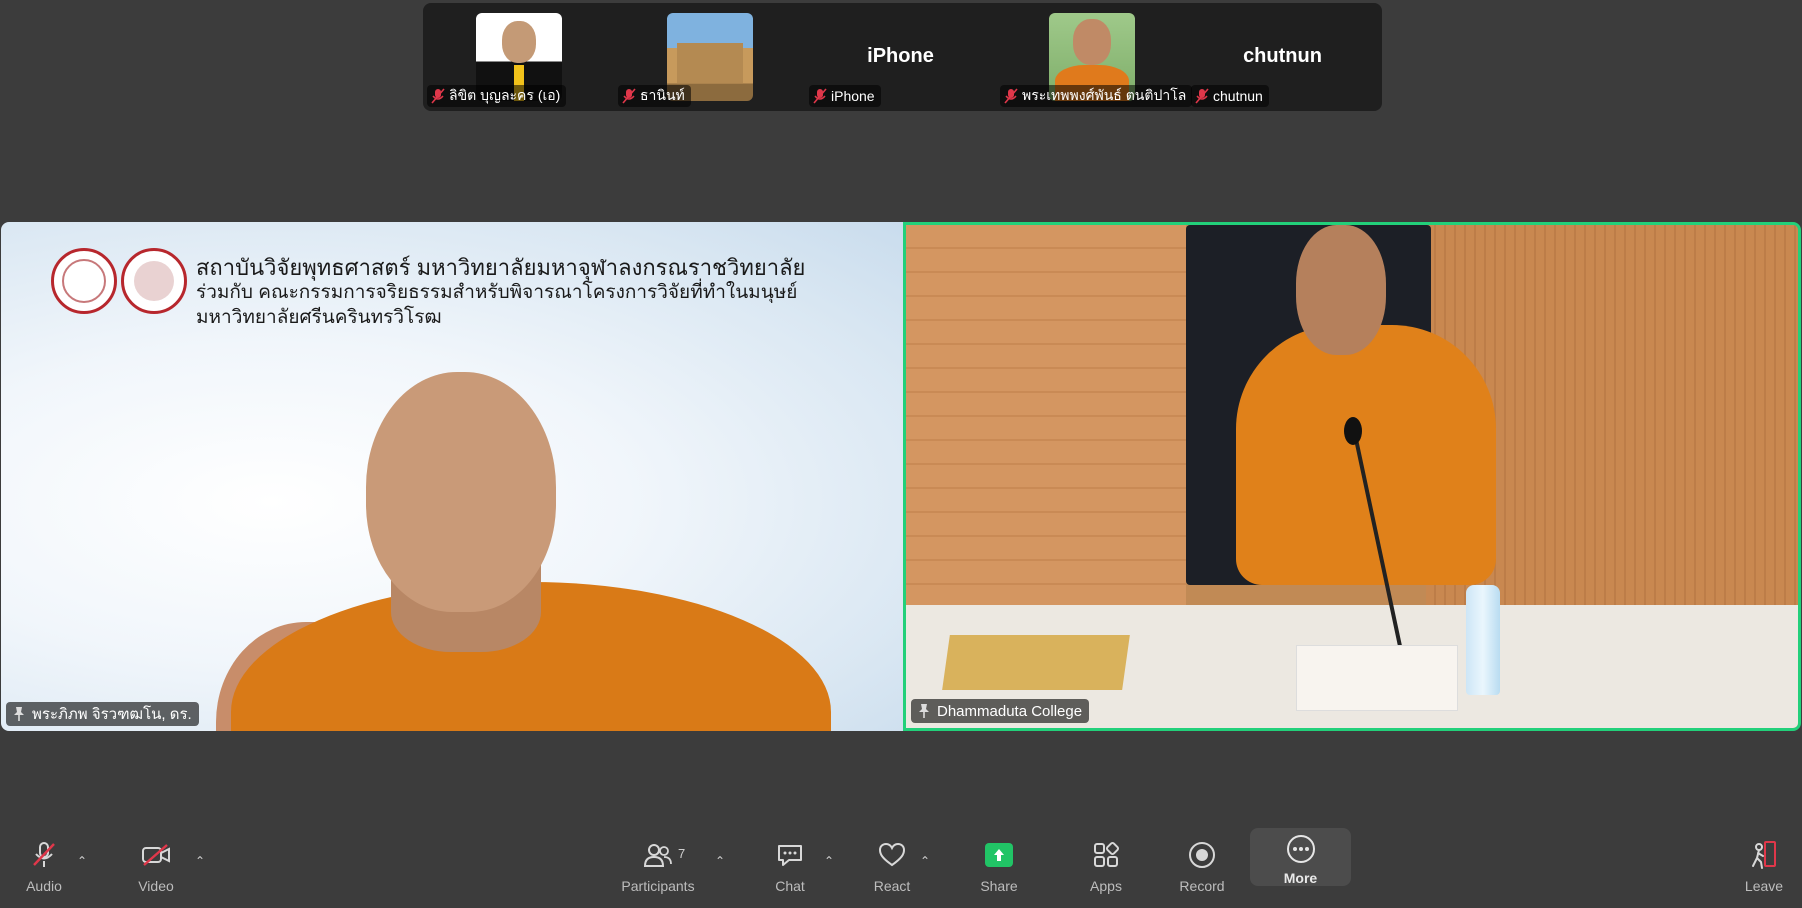  What do you see at coordinates (892, 886) in the screenshot?
I see `react-label: React` at bounding box center [892, 886].